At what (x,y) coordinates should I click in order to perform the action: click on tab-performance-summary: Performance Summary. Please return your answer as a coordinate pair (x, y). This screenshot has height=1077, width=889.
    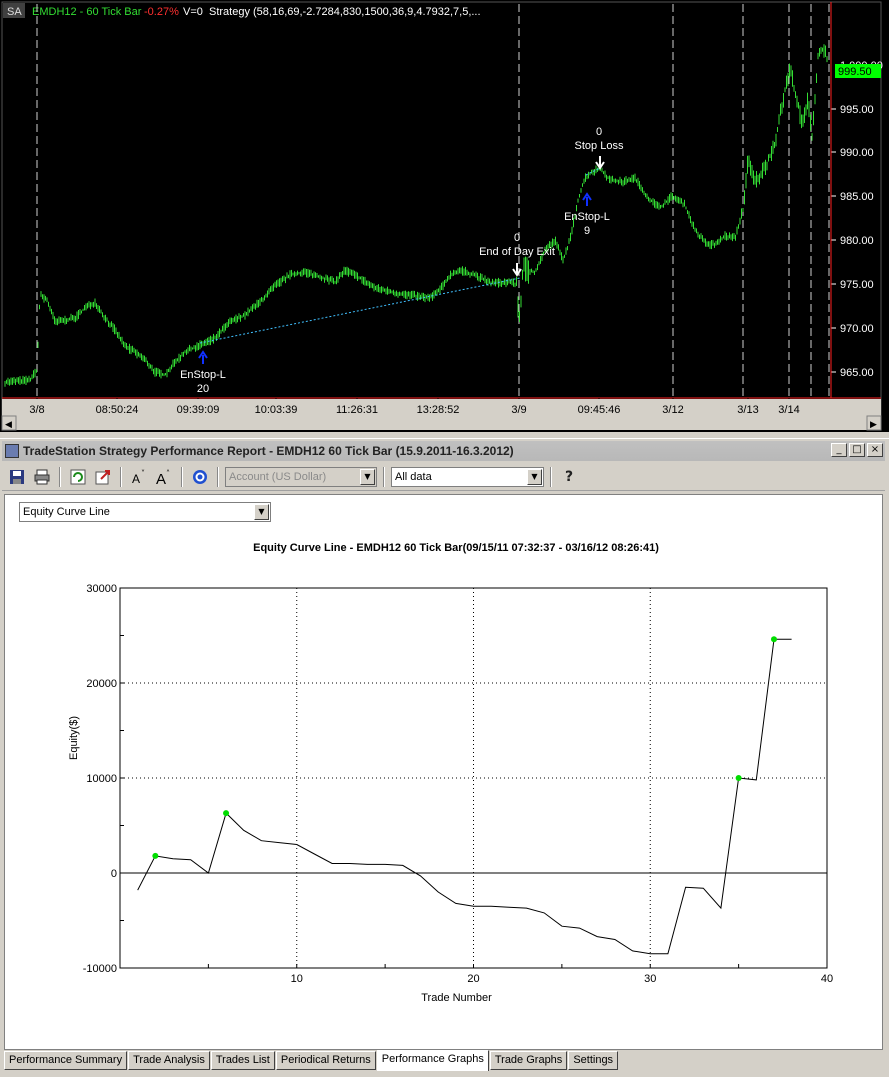
    Looking at the image, I should click on (66, 1060).